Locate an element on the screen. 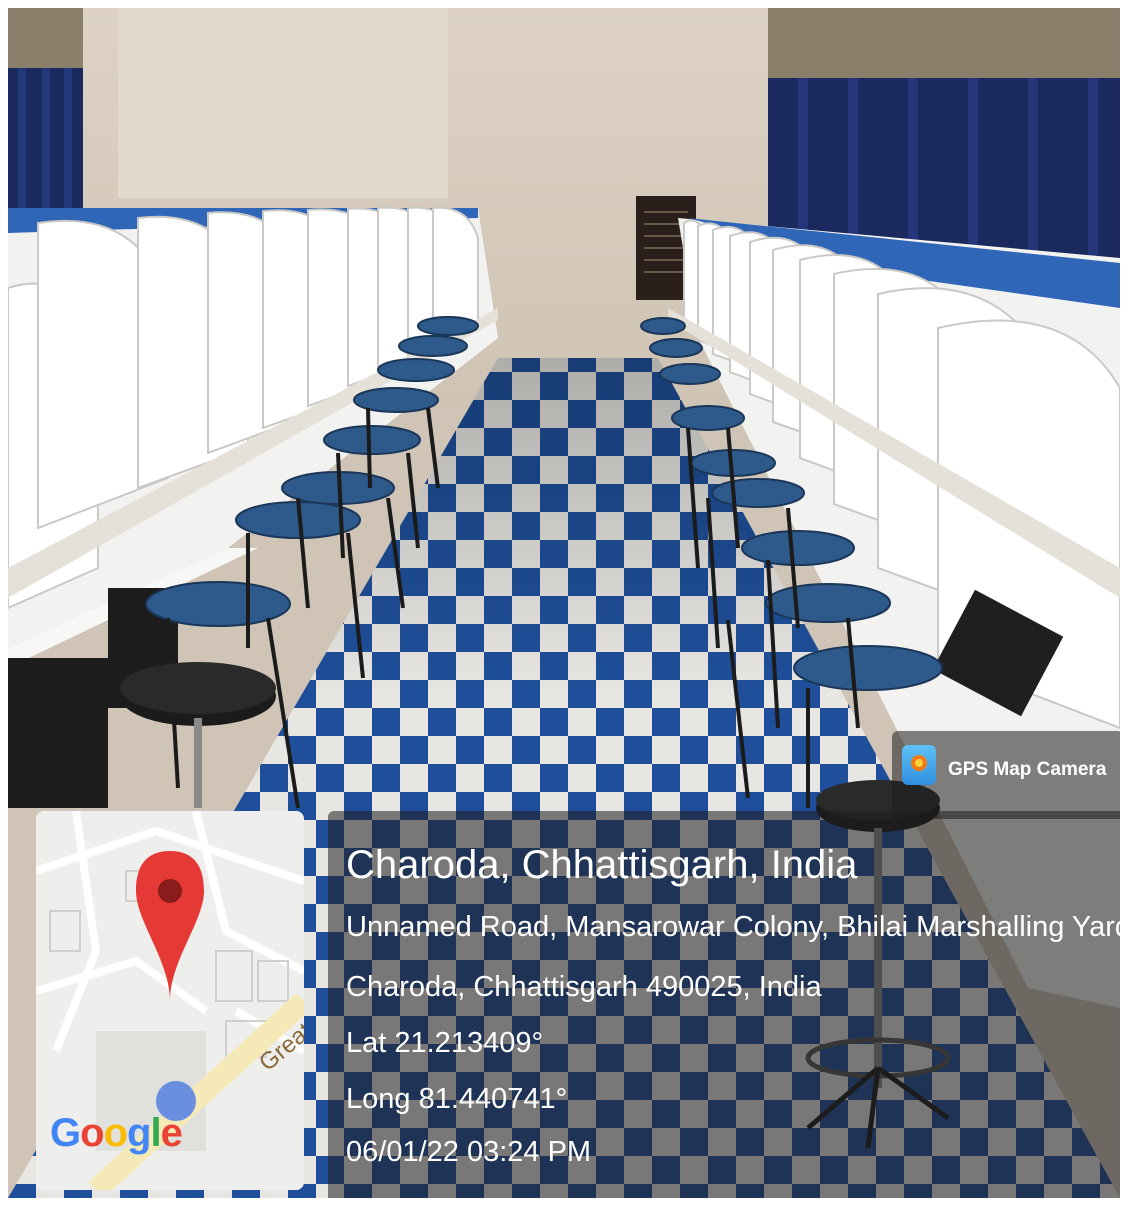 The height and width of the screenshot is (1209, 1129). gps-map-camera-badge: GPS Map Camera is located at coordinates (1006, 775).